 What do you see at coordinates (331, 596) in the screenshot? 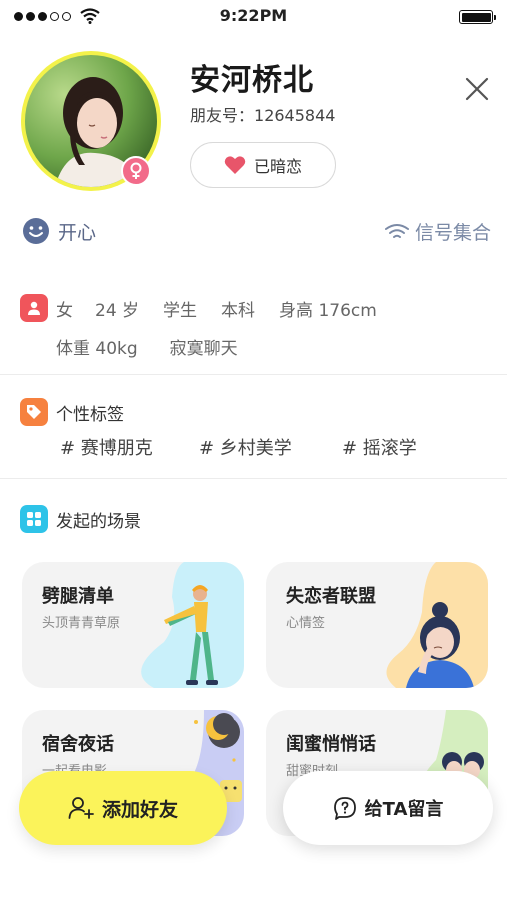
I see `scene-card-title: 失恋者联盟` at bounding box center [331, 596].